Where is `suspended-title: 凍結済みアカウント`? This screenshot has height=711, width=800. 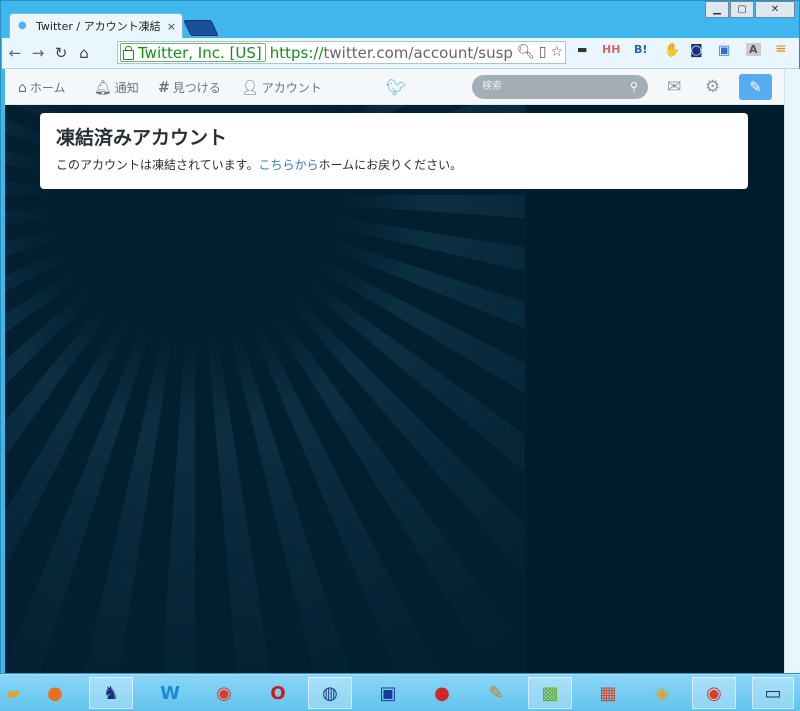
suspended-title: 凍結済みアカウント is located at coordinates (142, 138).